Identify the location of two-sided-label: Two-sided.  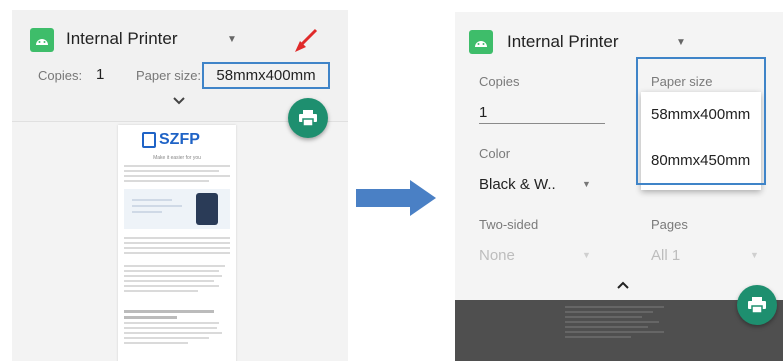
(509, 224).